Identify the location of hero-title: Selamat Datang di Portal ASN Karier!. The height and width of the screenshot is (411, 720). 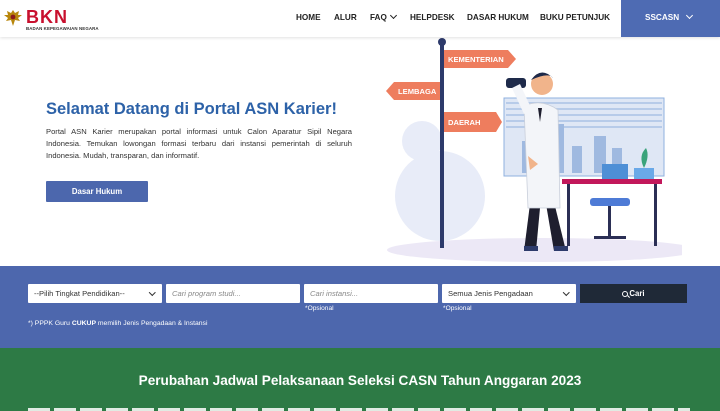
(191, 109).